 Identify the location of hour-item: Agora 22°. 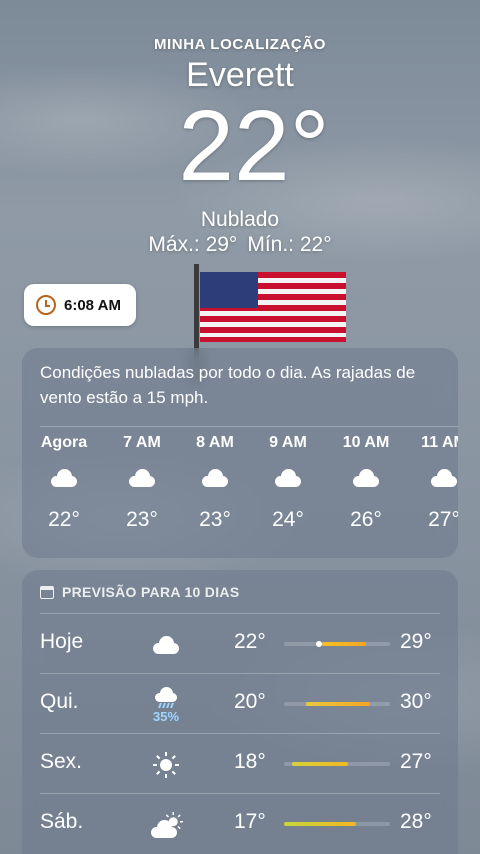
(64, 483).